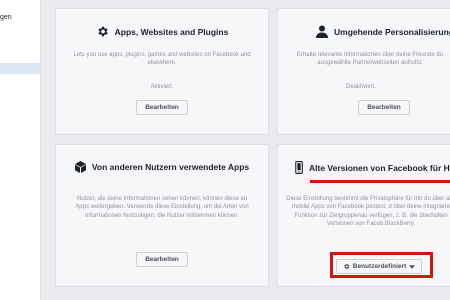 The height and width of the screenshot is (300, 450). I want to click on apps-card-header: Apps, Websites and Plugins, so click(162, 31).